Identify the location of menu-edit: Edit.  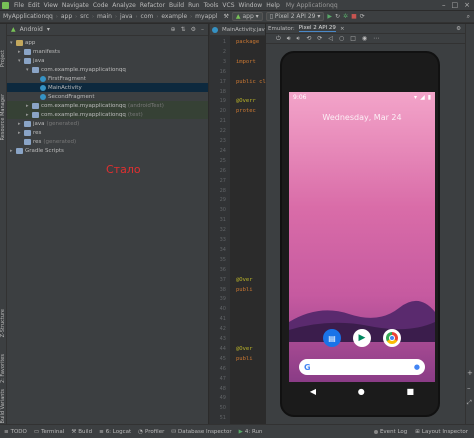
(34, 5).